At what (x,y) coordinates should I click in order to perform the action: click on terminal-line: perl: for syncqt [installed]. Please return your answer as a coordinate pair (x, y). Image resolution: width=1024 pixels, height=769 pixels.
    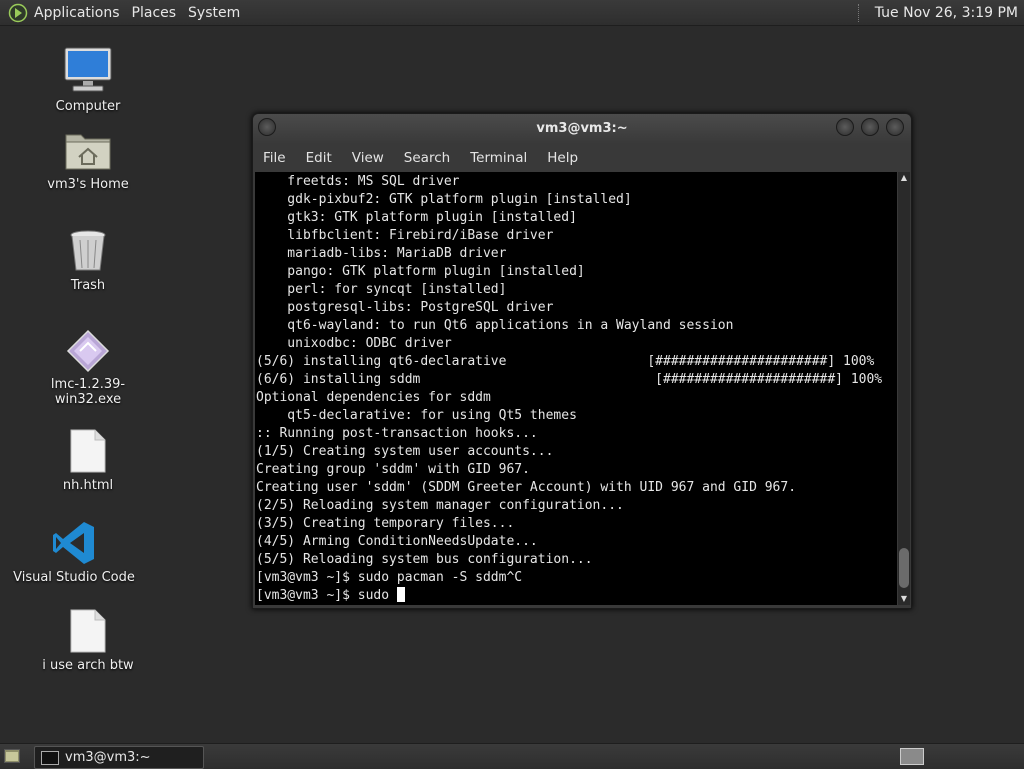
    Looking at the image, I should click on (381, 289).